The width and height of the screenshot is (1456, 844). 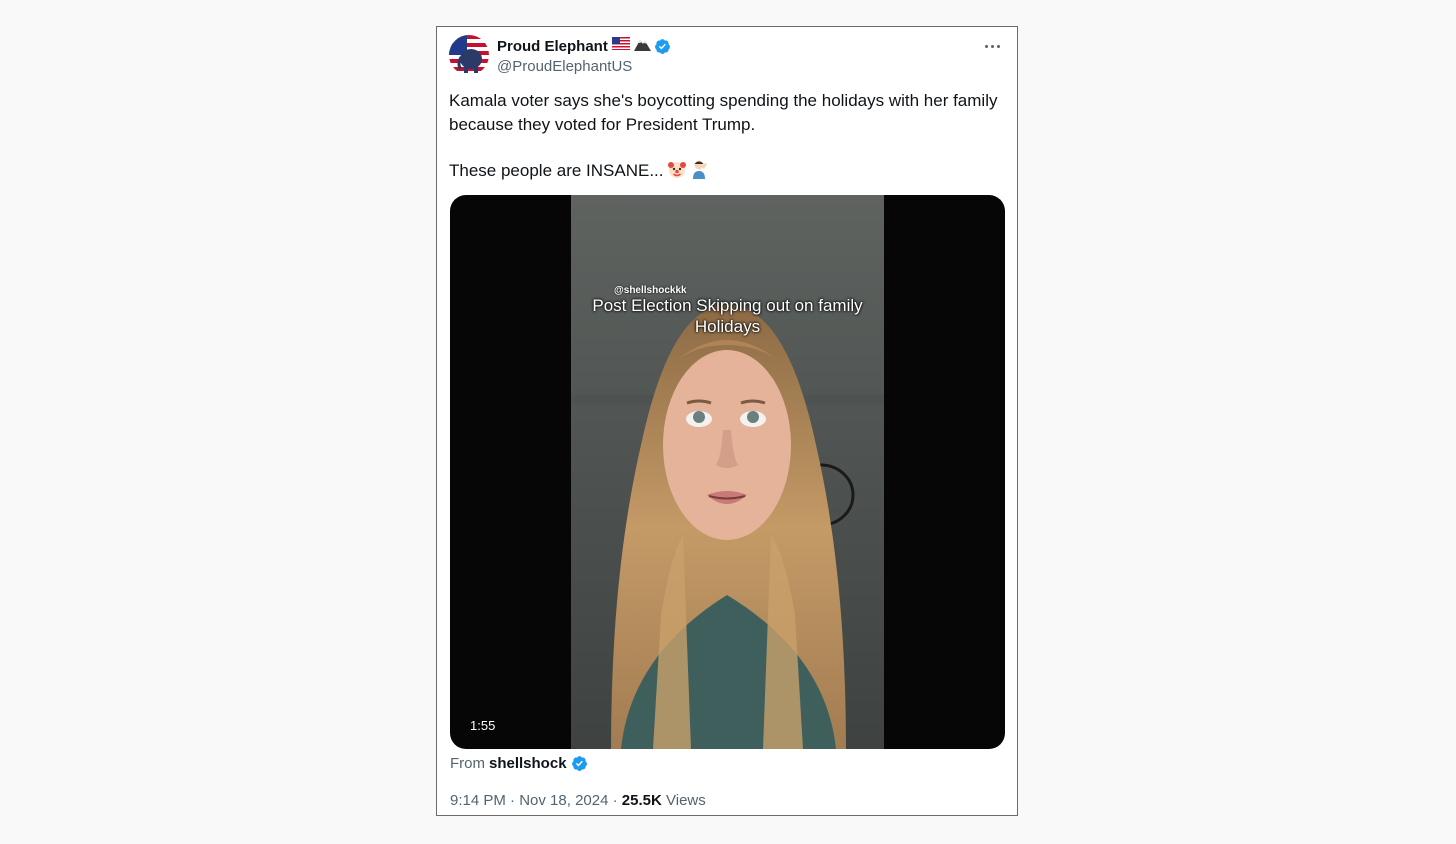 What do you see at coordinates (478, 800) in the screenshot?
I see `tweet-time: 9:14 PM` at bounding box center [478, 800].